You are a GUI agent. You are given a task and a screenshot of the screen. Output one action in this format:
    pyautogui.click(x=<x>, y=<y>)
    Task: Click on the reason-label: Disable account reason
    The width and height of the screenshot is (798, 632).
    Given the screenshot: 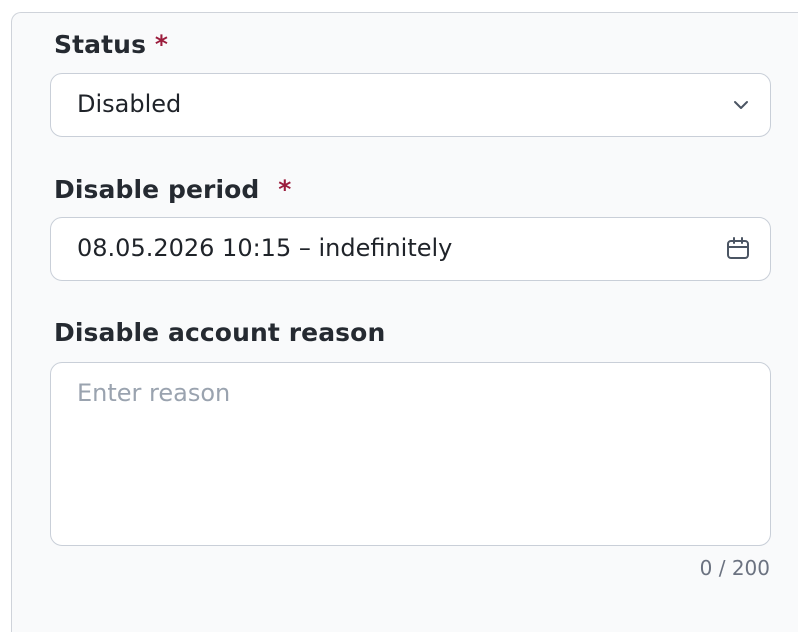 What is the action you would take?
    pyautogui.click(x=219, y=332)
    